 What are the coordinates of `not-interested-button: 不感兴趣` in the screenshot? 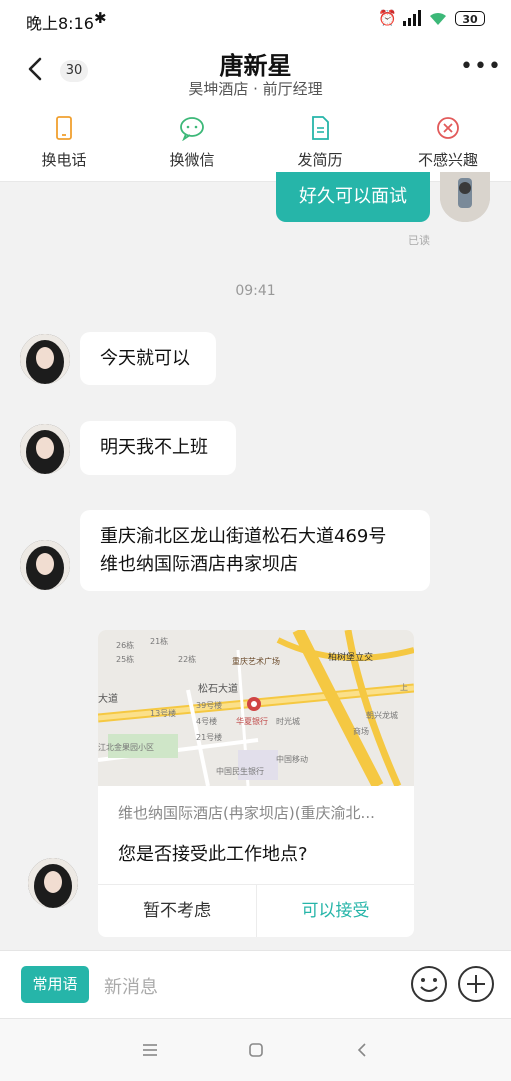 It's located at (447, 143).